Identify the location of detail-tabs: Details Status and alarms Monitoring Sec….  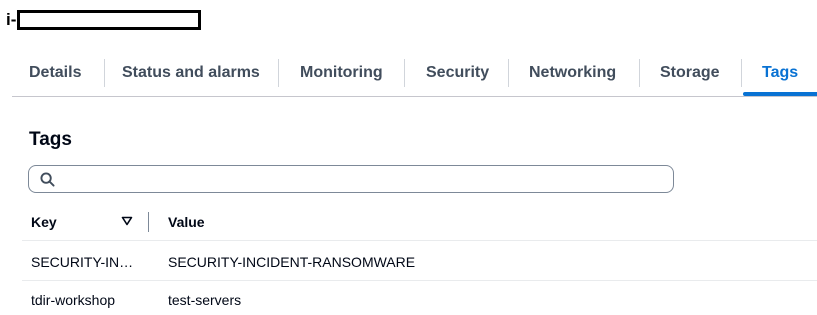
(414, 73).